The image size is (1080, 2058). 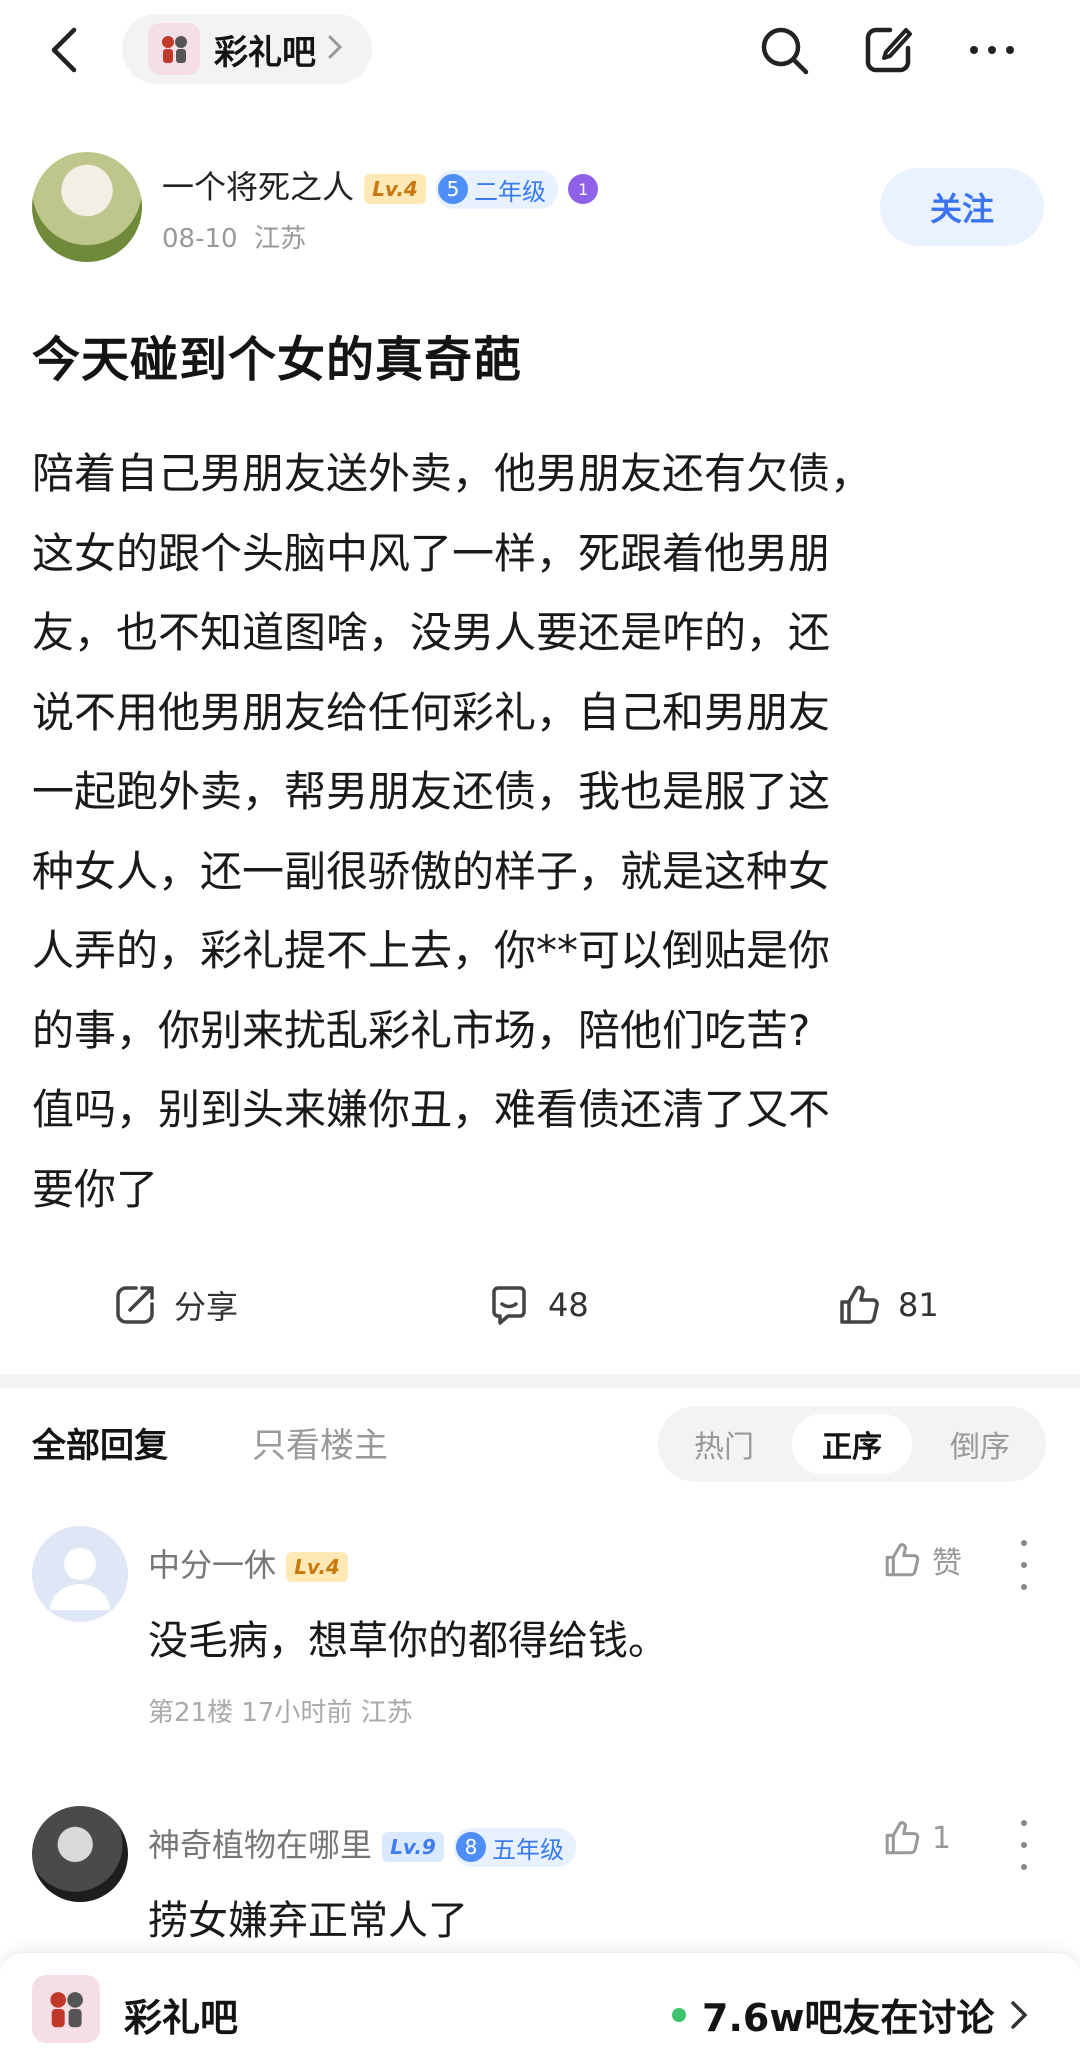 I want to click on search-icon, so click(x=784, y=50).